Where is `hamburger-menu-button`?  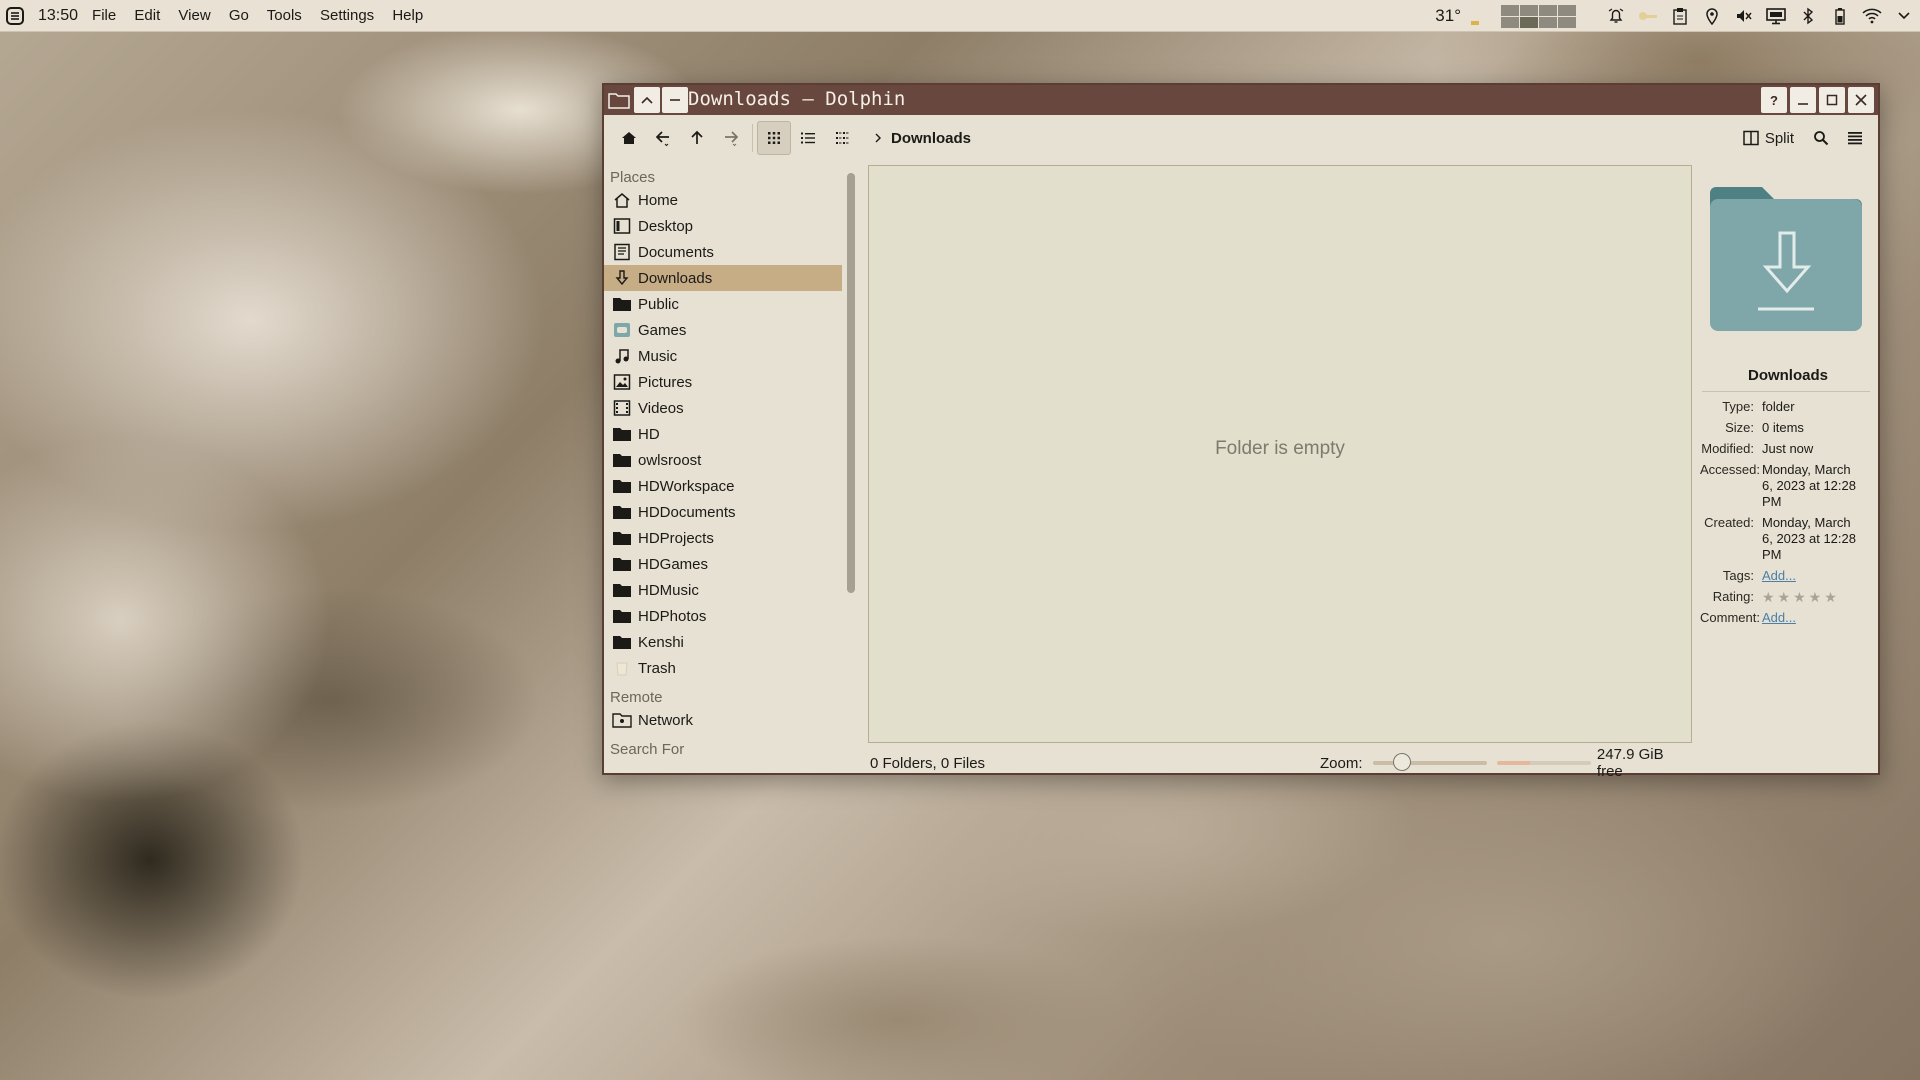
hamburger-menu-button is located at coordinates (1855, 138).